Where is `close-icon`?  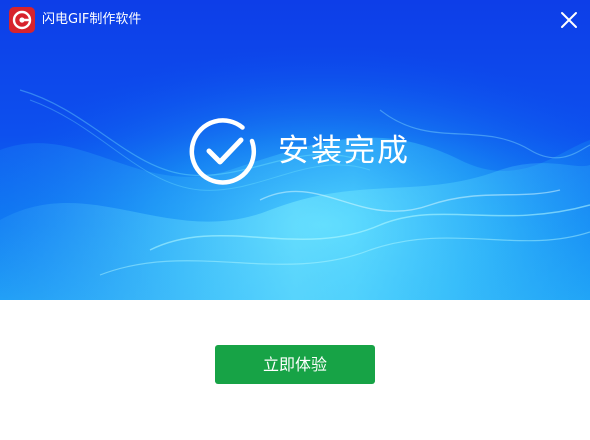 close-icon is located at coordinates (569, 20).